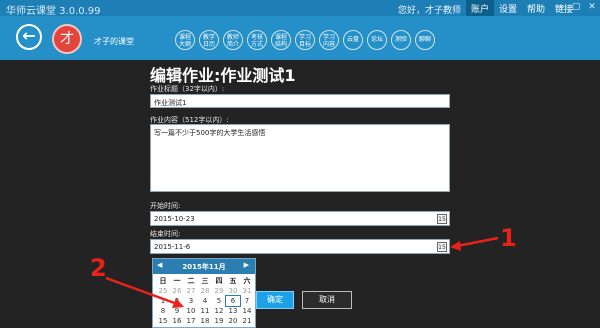 The image size is (600, 328). I want to click on course-avatar: 才, so click(67, 39).